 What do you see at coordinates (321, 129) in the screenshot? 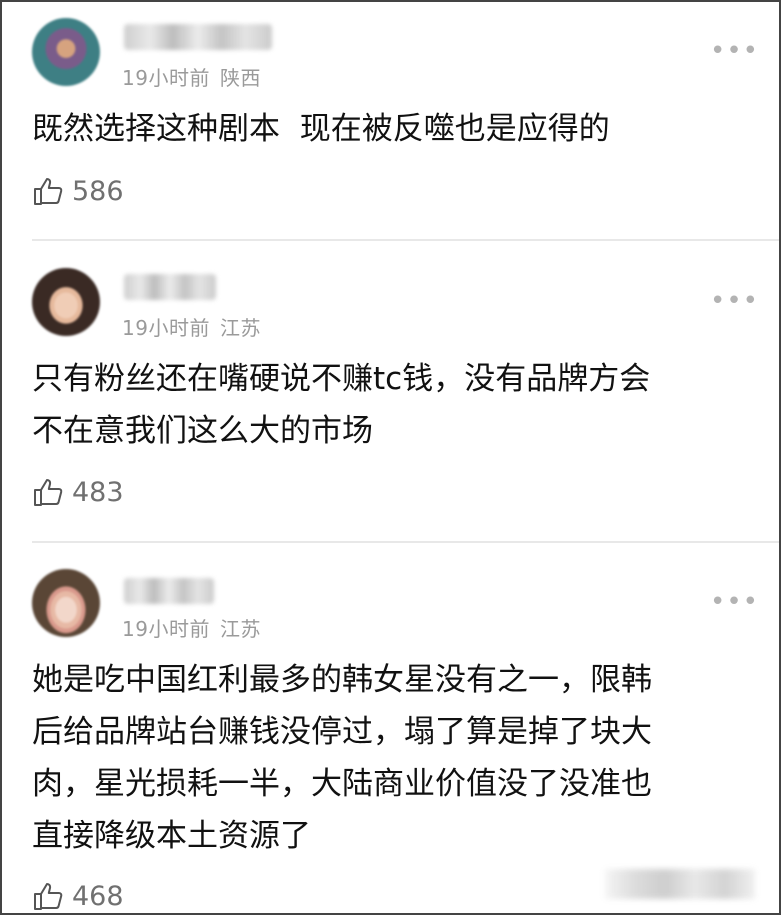
I see `comment-text: 既然选择这种剧本 现在被反噬也是应得的` at bounding box center [321, 129].